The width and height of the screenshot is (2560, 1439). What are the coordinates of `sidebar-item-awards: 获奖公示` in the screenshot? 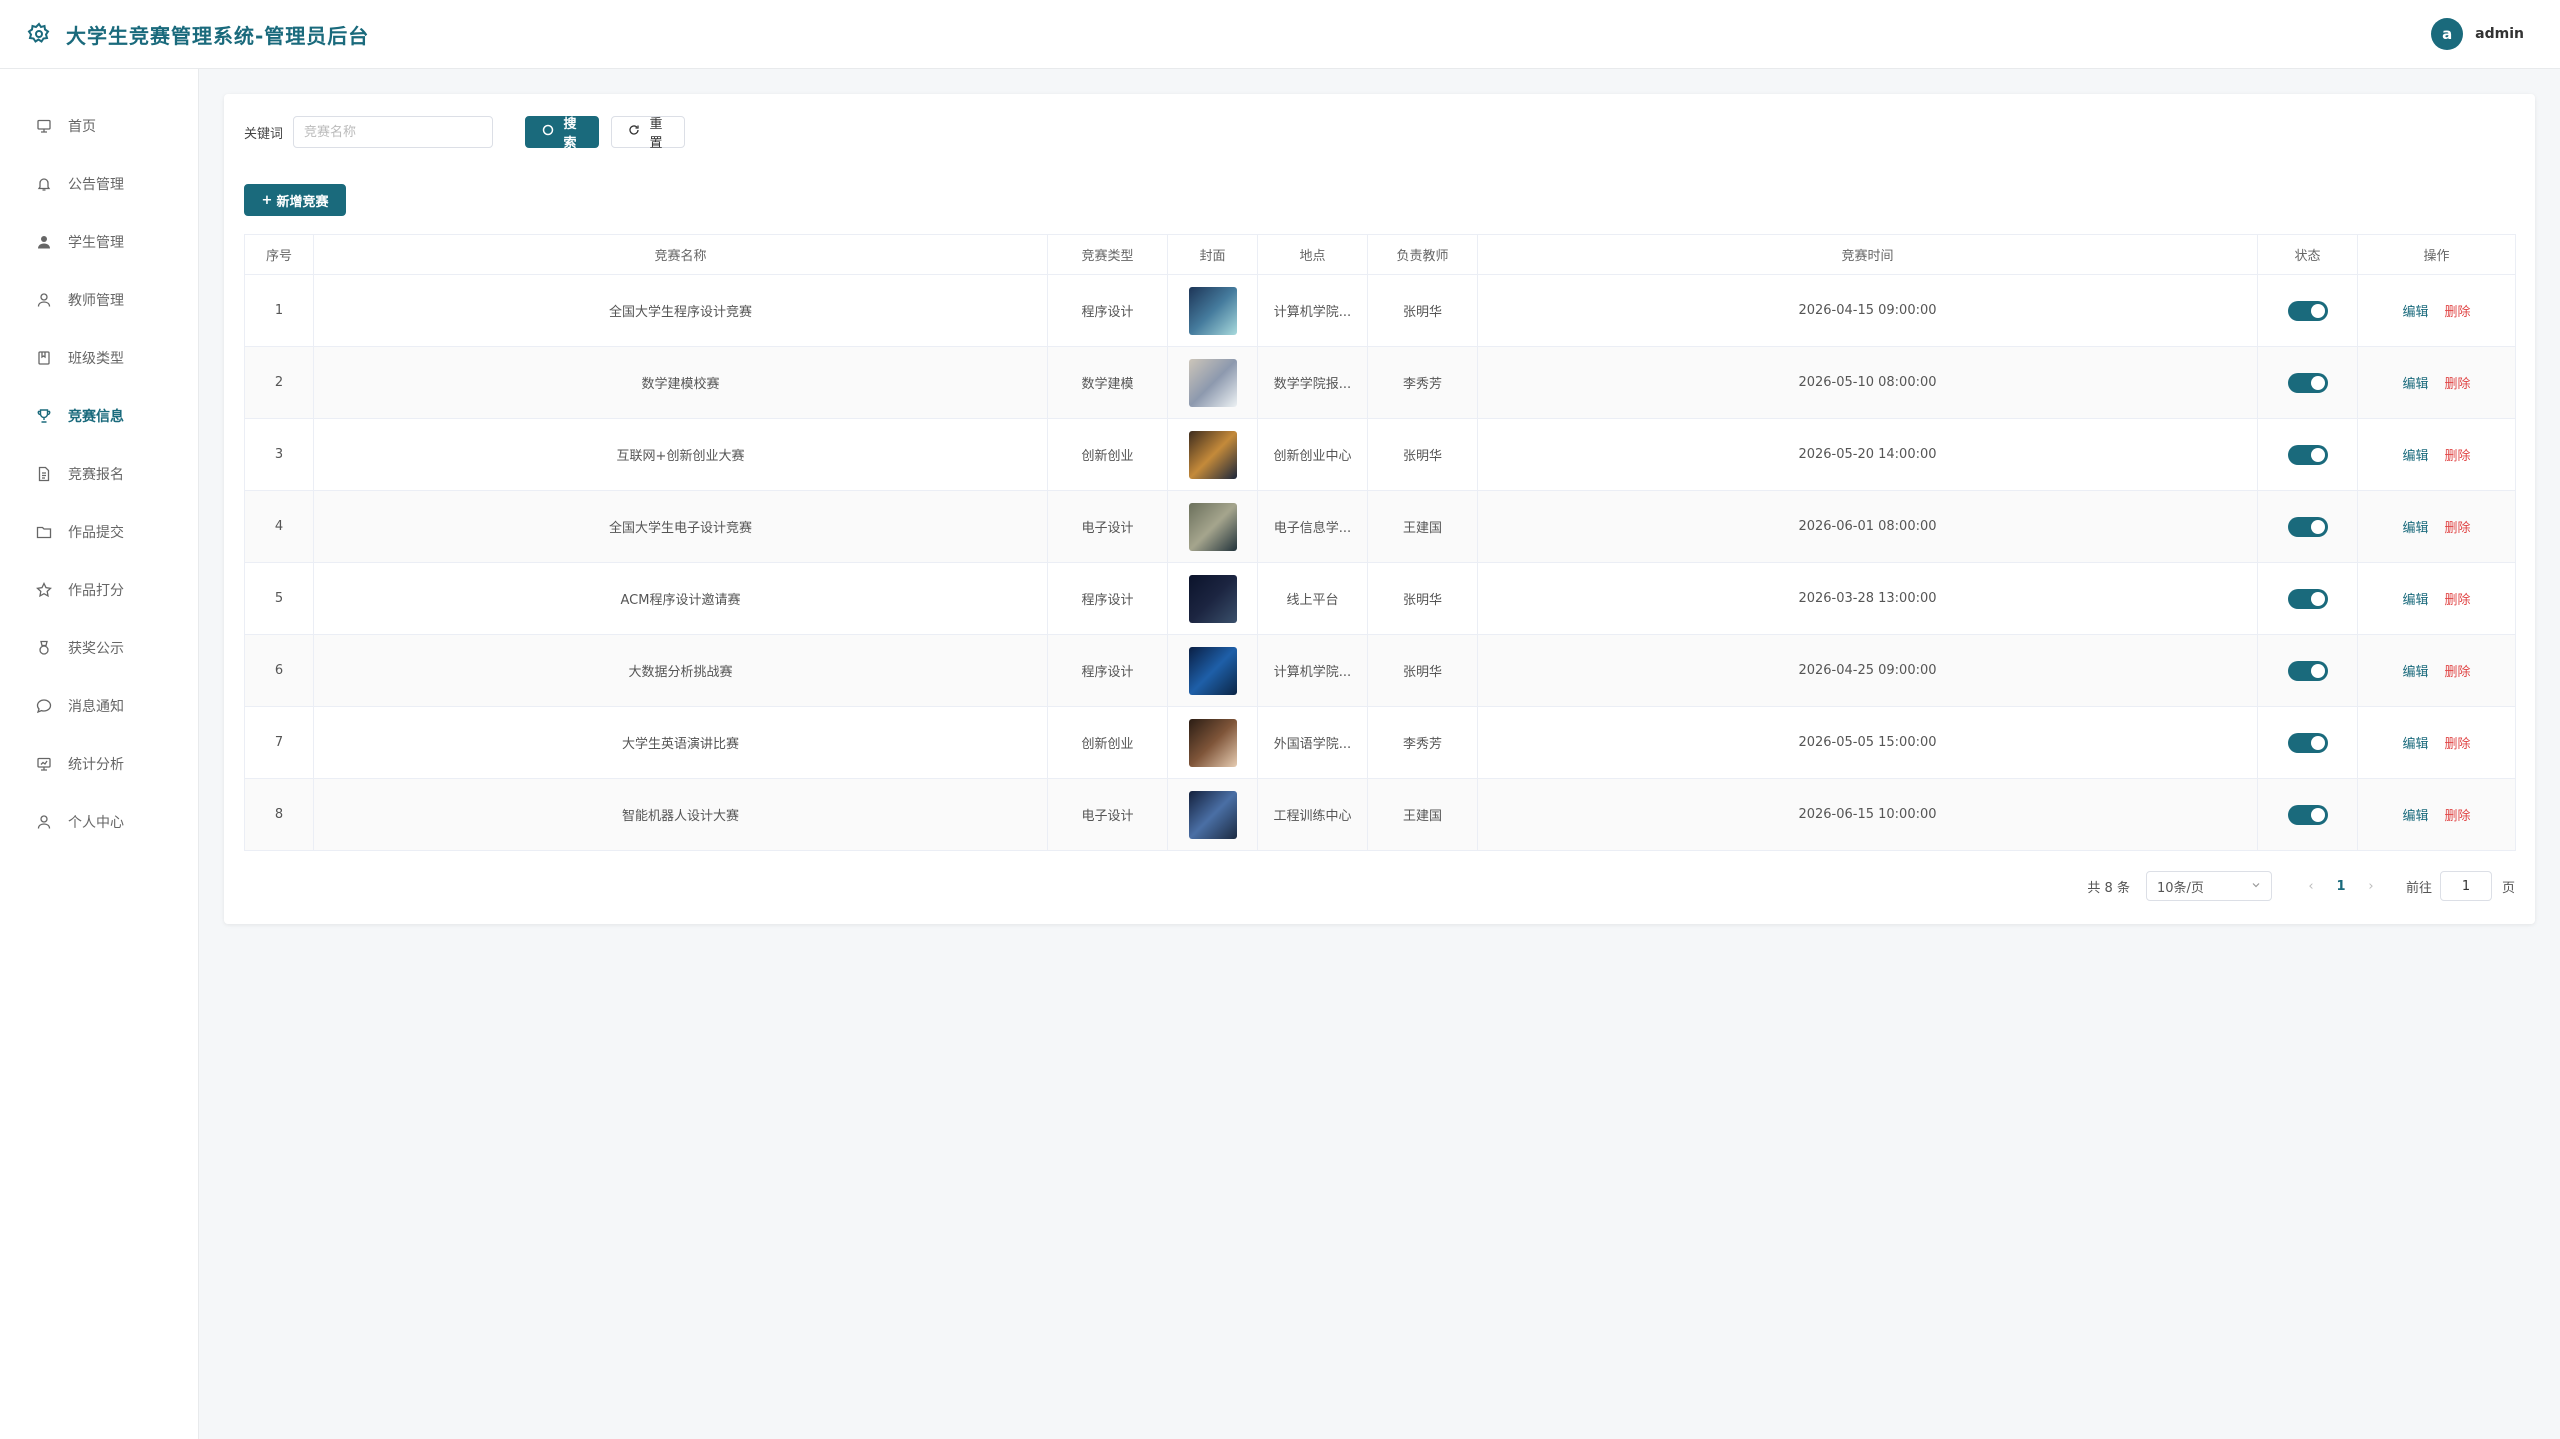 It's located at (99, 648).